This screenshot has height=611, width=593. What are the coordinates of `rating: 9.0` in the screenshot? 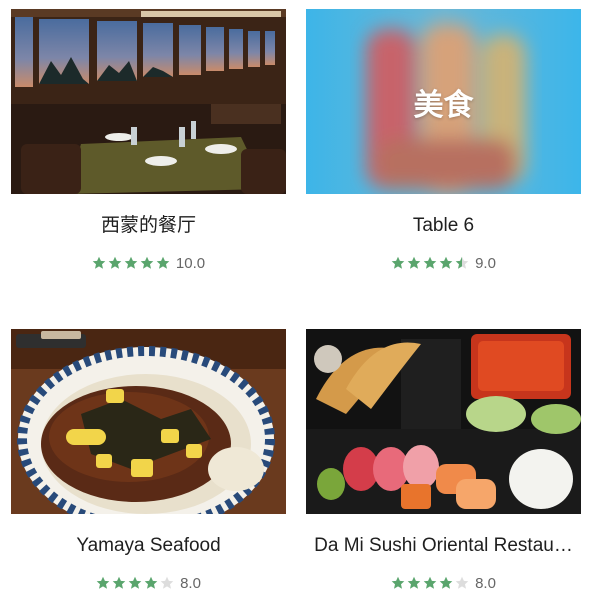 It's located at (443, 263).